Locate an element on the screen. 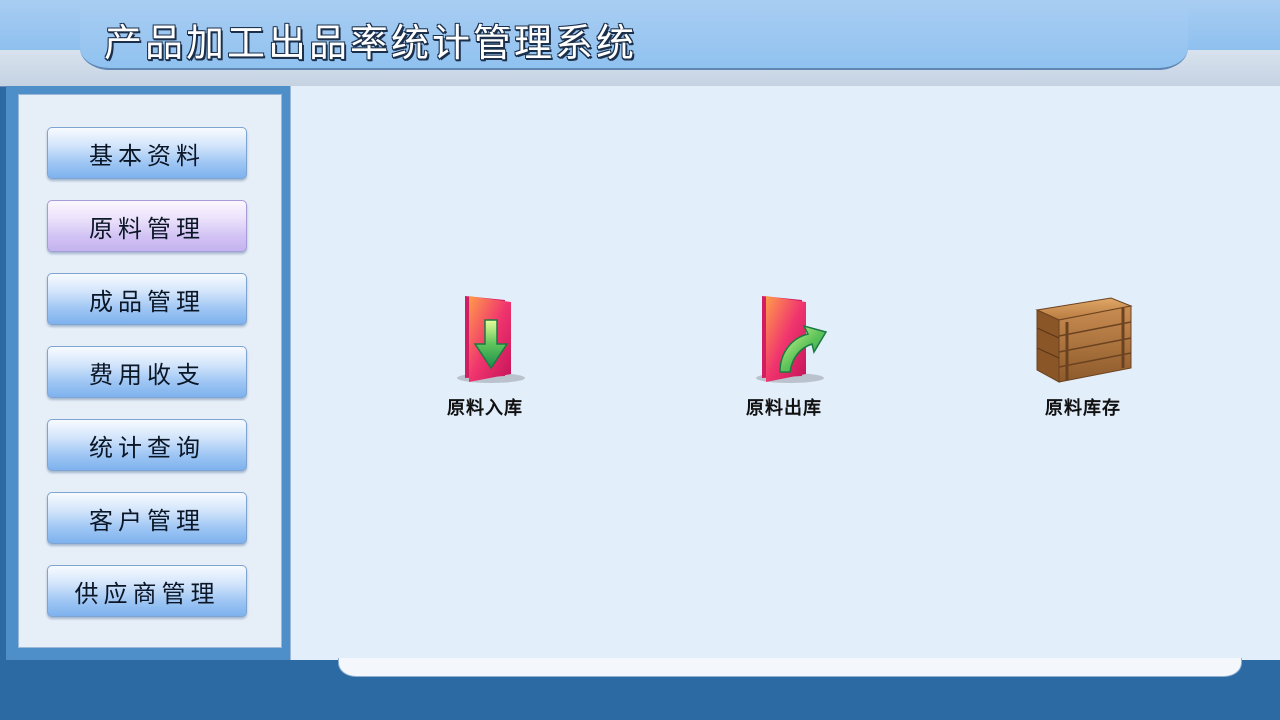 This screenshot has width=1280, height=720. sidebar-item-suppliers: 供应商管理 is located at coordinates (147, 591).